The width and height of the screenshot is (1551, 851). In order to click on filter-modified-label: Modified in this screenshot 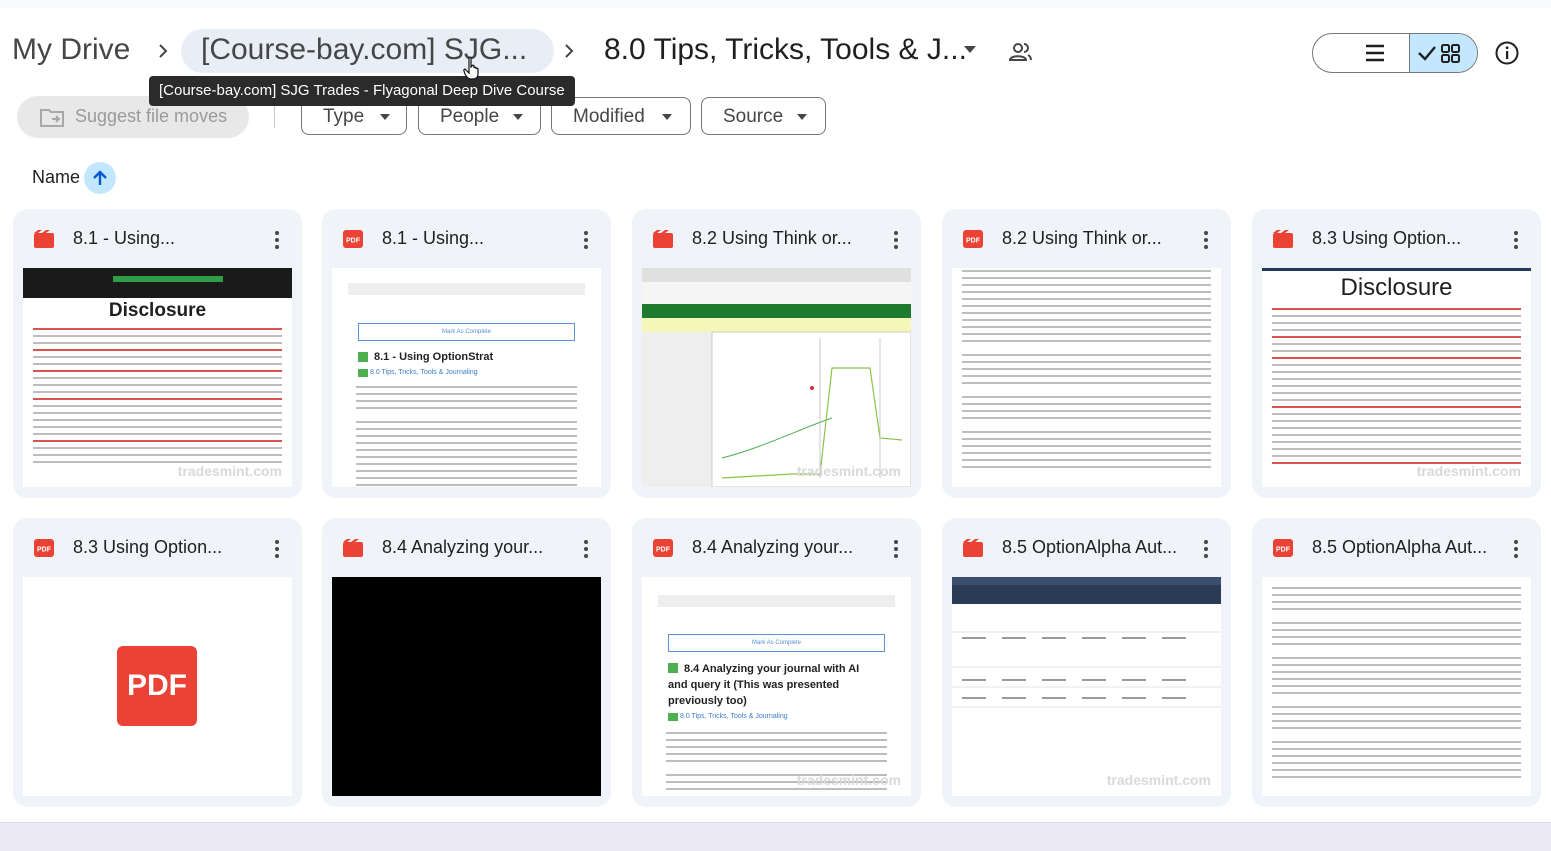, I will do `click(609, 116)`.